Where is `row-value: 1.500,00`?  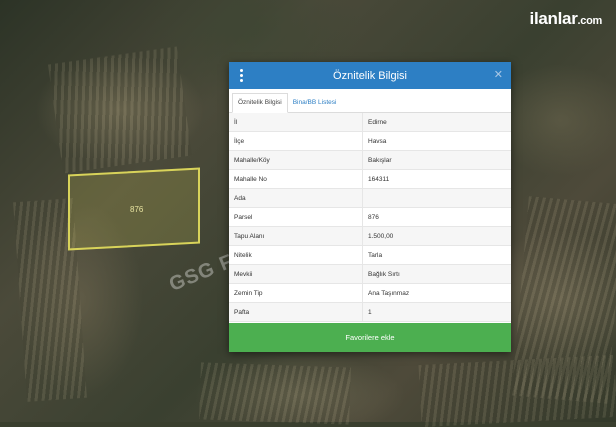 row-value: 1.500,00 is located at coordinates (436, 236).